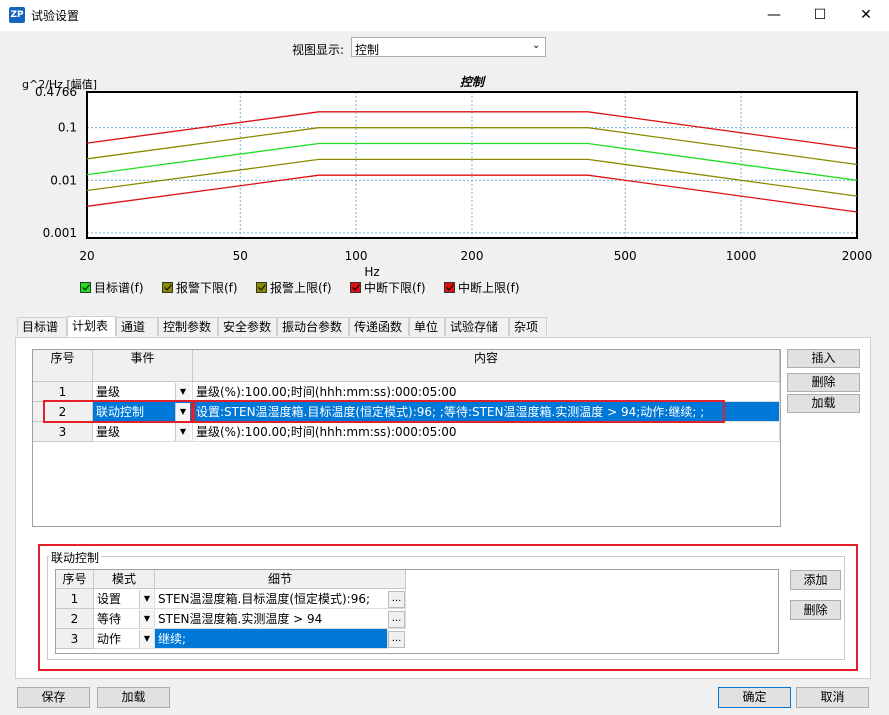 Image resolution: width=889 pixels, height=715 pixels. I want to click on detail-cell: 继续;, so click(271, 639).